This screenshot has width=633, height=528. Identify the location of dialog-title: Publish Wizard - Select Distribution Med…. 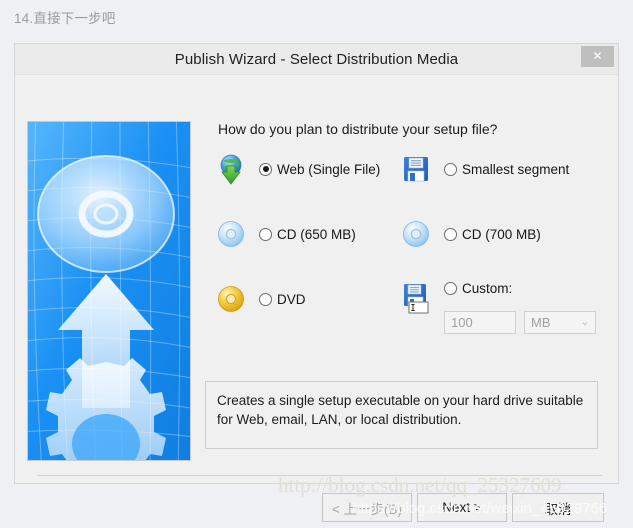
(316, 59).